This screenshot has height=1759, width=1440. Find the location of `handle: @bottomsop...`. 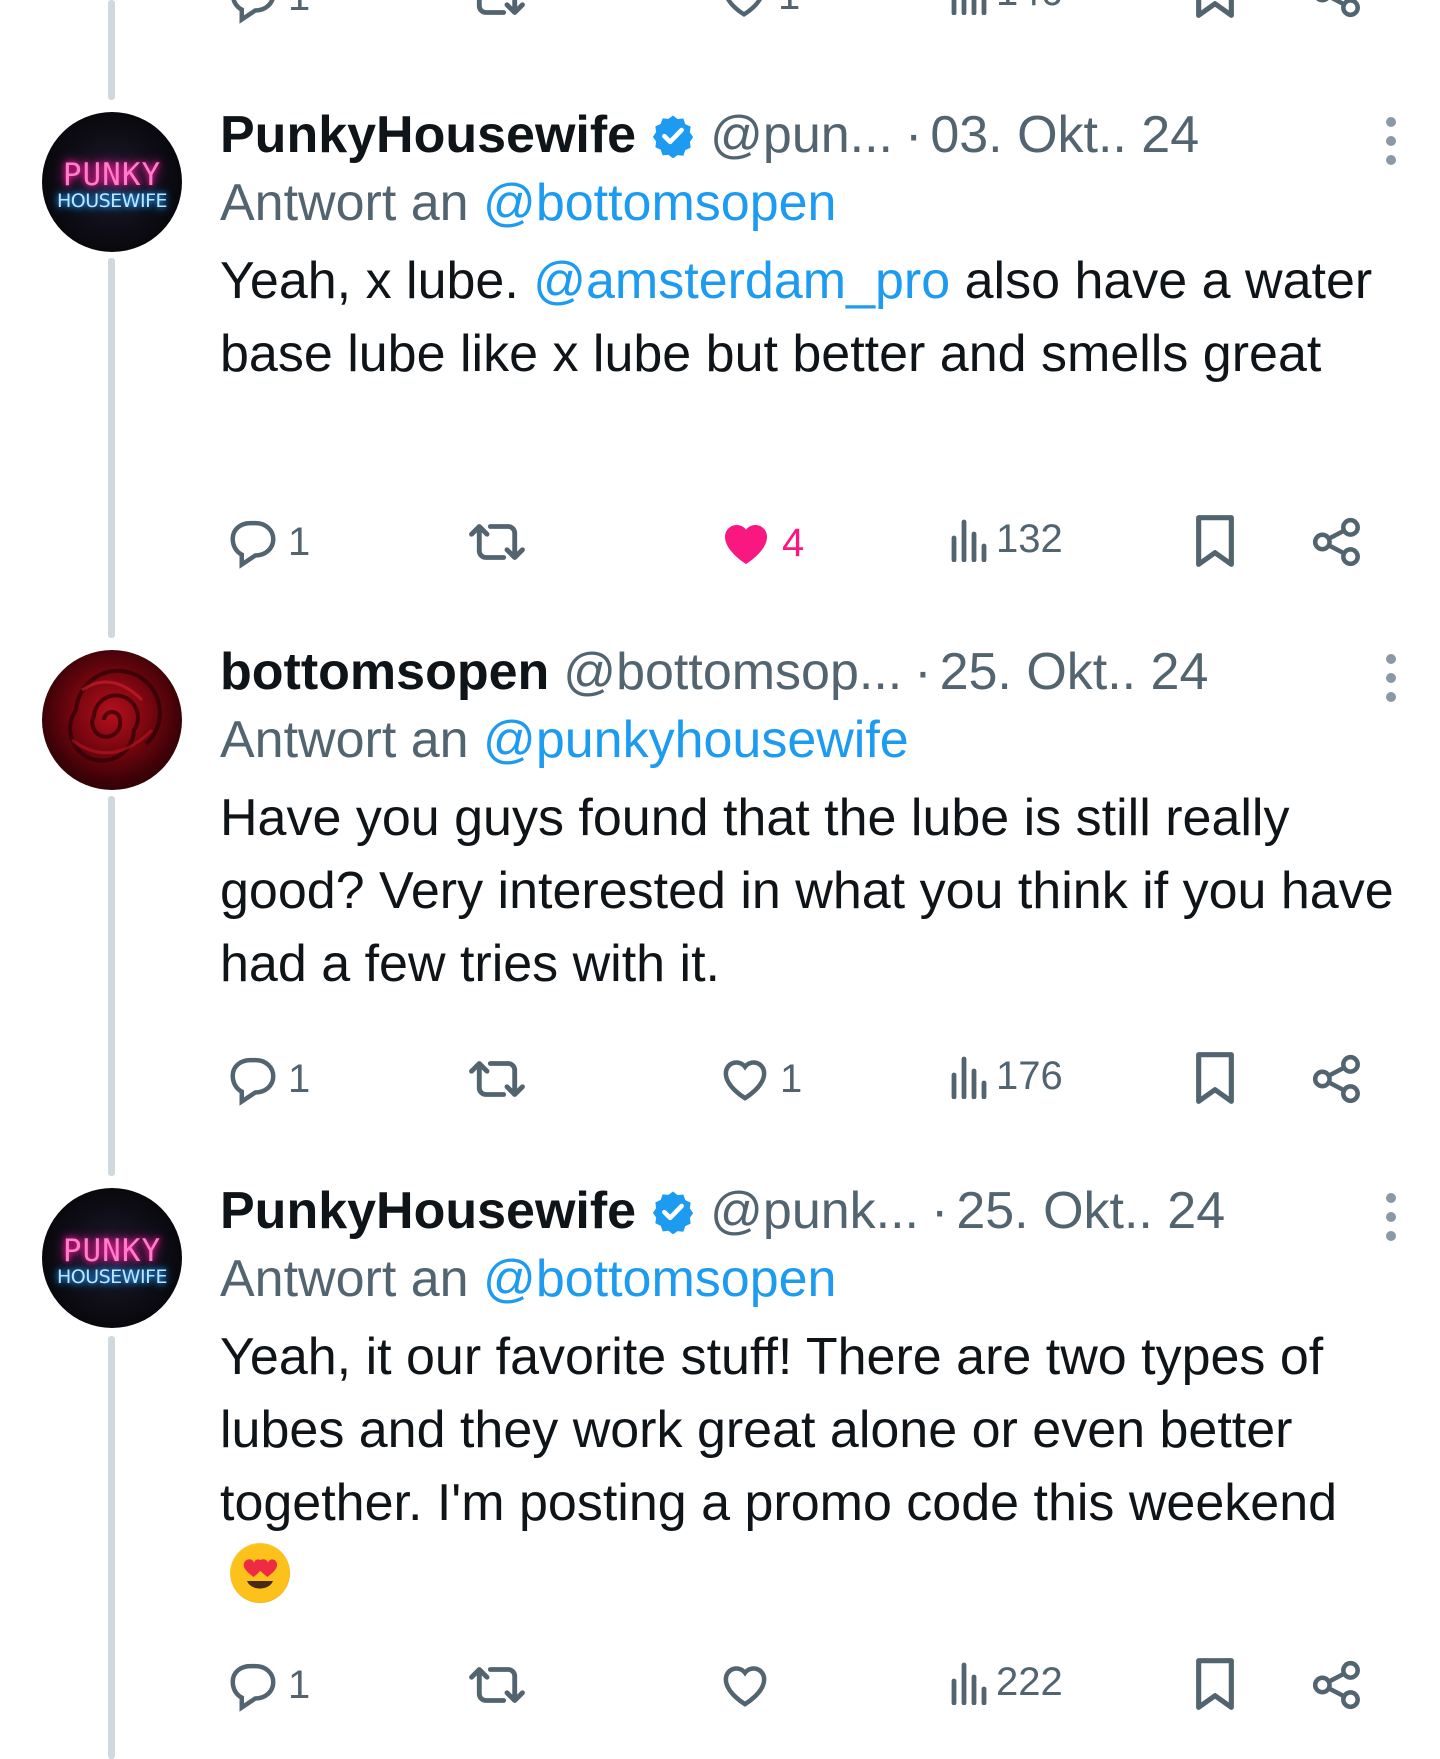

handle: @bottomsop... is located at coordinates (732, 672).